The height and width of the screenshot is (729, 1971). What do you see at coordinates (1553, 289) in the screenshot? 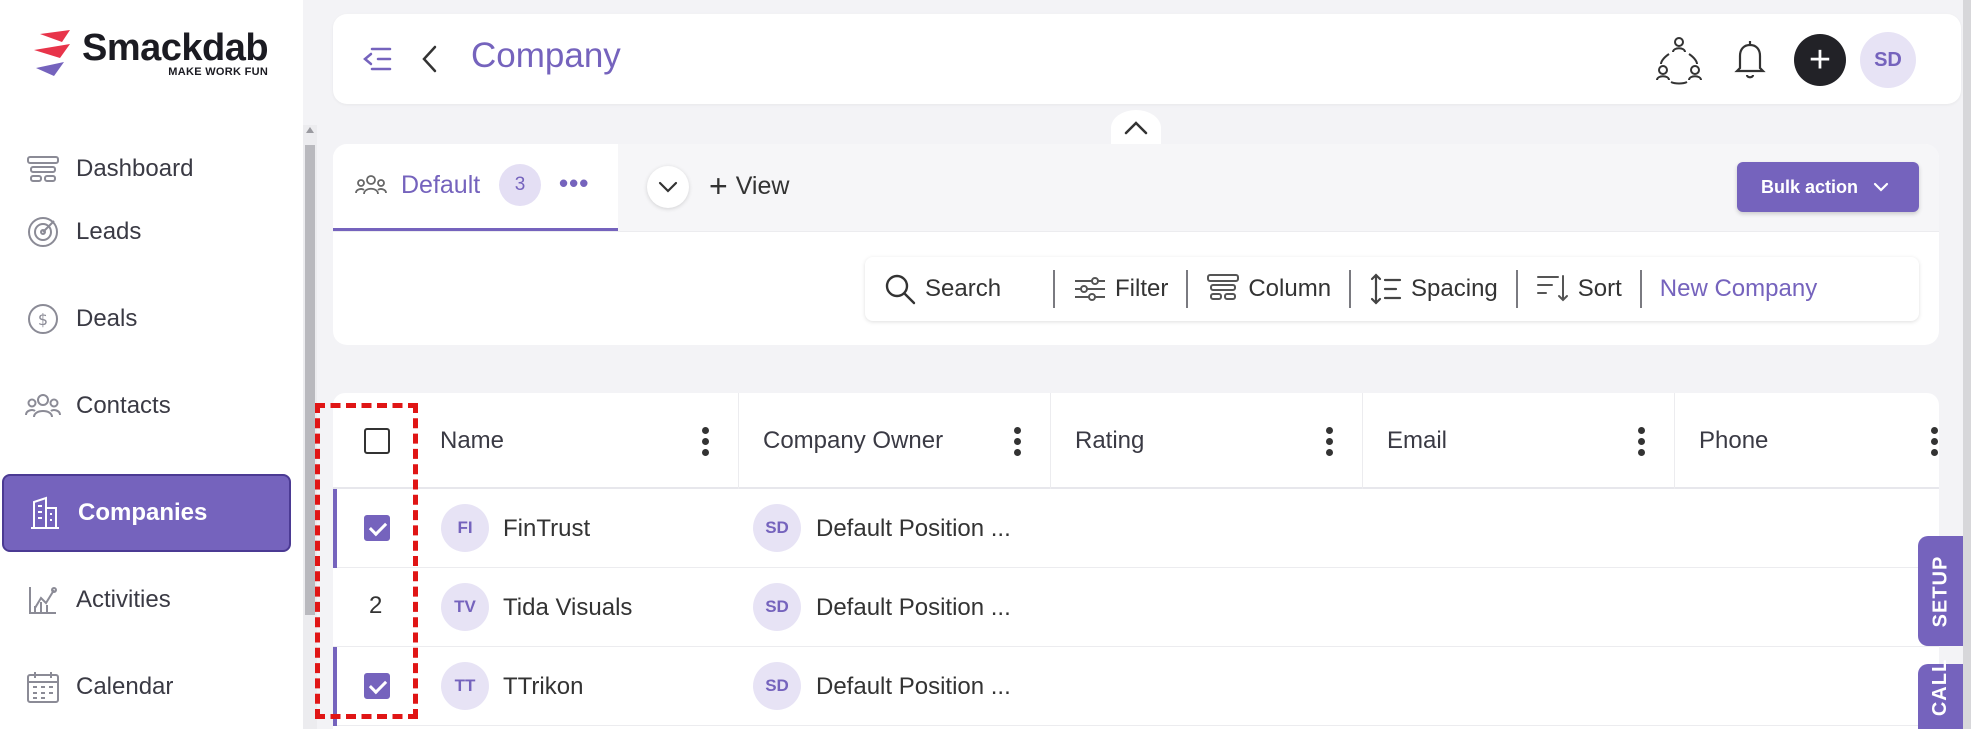
I see `sort-icon` at bounding box center [1553, 289].